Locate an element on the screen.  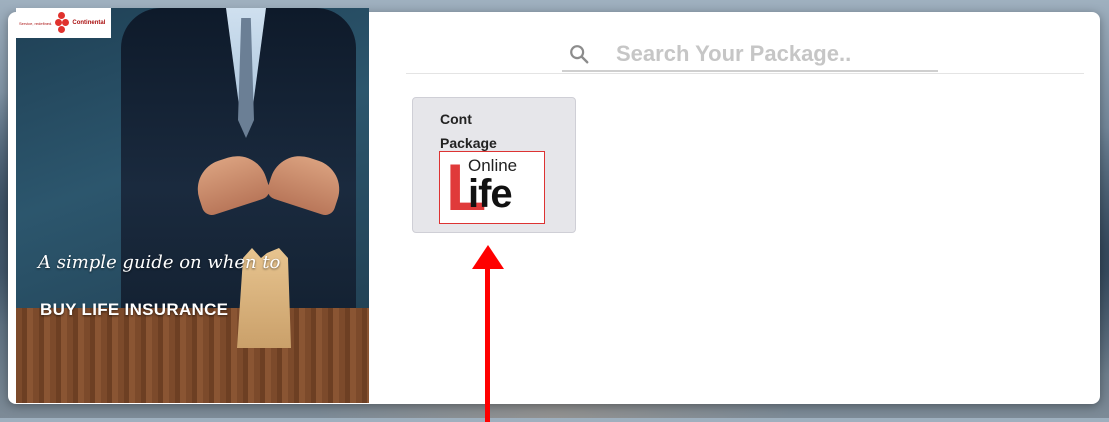
package-card: Cont Package L Online ife is located at coordinates (494, 165).